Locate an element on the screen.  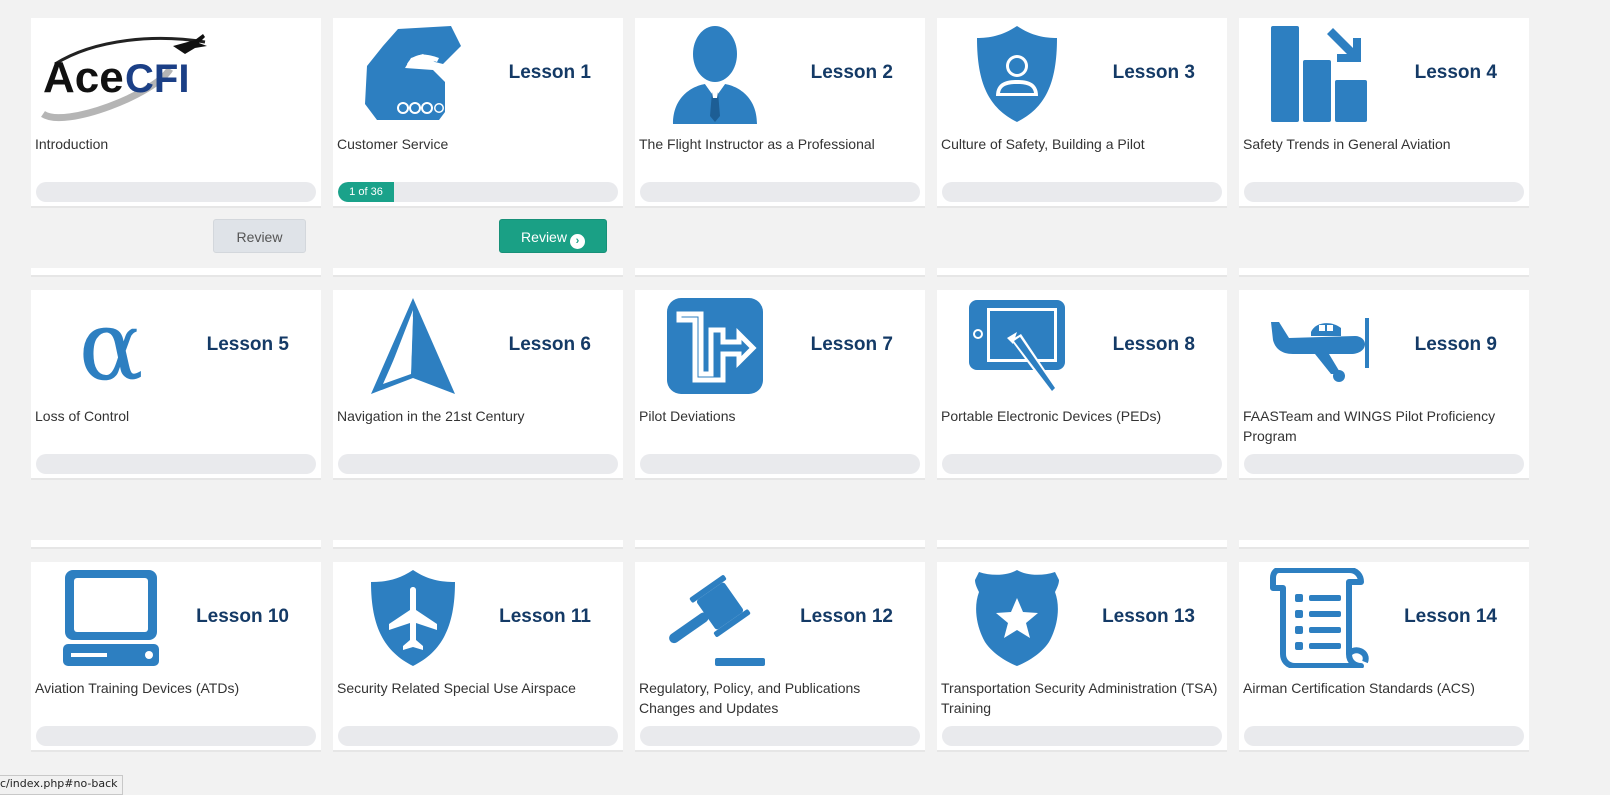
lesson1-review-button: Review › is located at coordinates (553, 236).